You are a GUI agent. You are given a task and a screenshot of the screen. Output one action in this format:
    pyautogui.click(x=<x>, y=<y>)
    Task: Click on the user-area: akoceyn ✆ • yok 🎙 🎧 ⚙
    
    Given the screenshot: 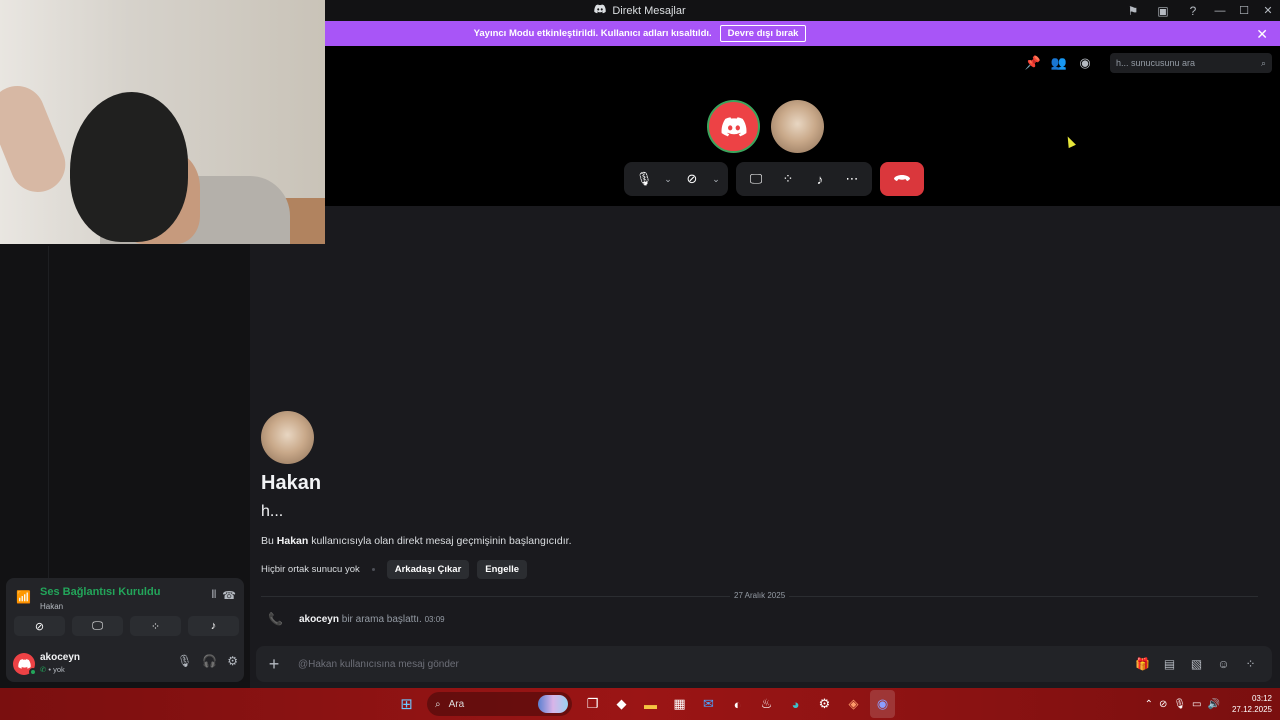 What is the action you would take?
    pyautogui.click(x=125, y=663)
    